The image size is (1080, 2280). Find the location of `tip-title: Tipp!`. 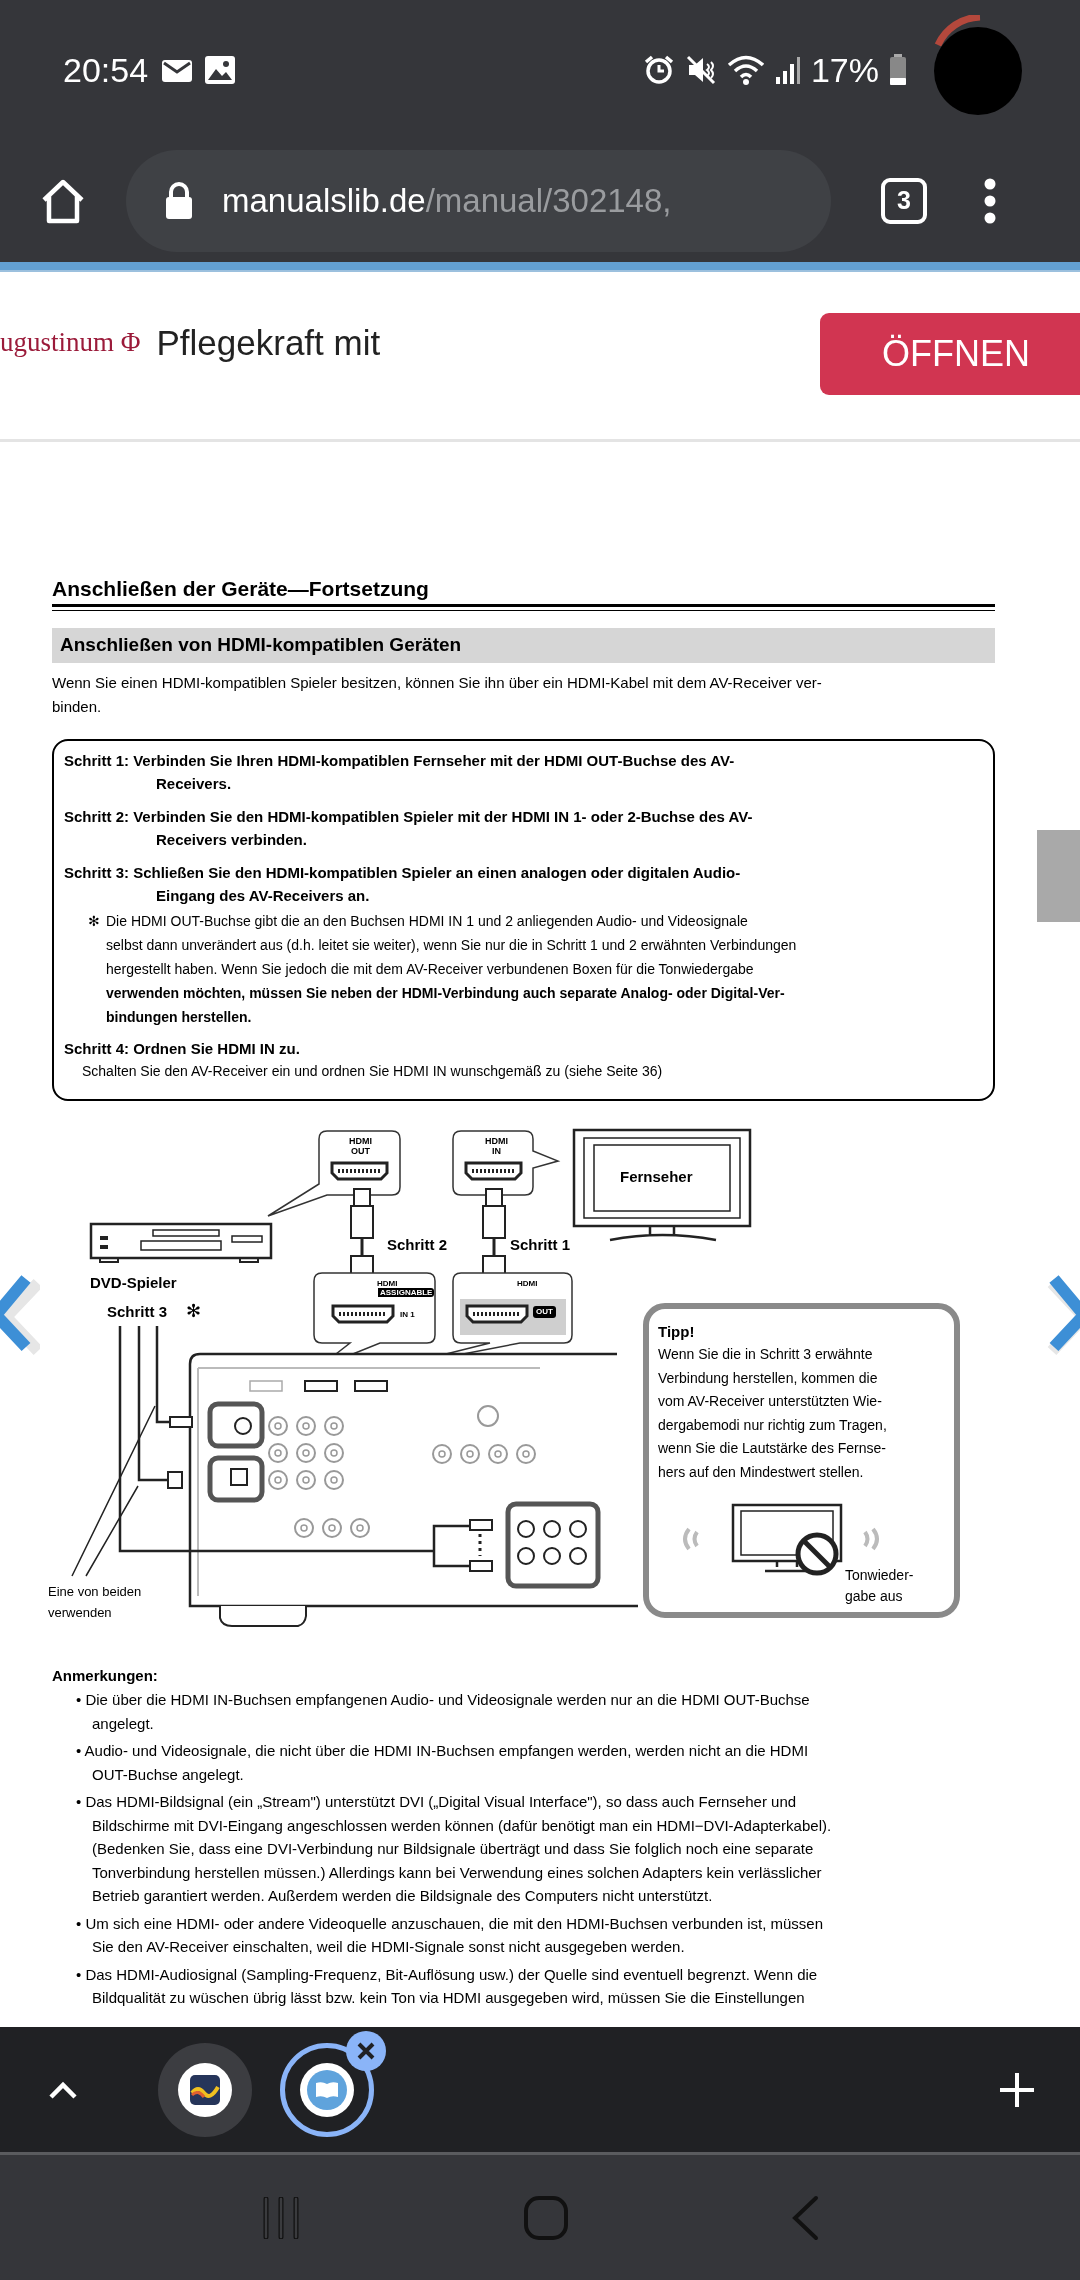

tip-title: Tipp! is located at coordinates (676, 1332).